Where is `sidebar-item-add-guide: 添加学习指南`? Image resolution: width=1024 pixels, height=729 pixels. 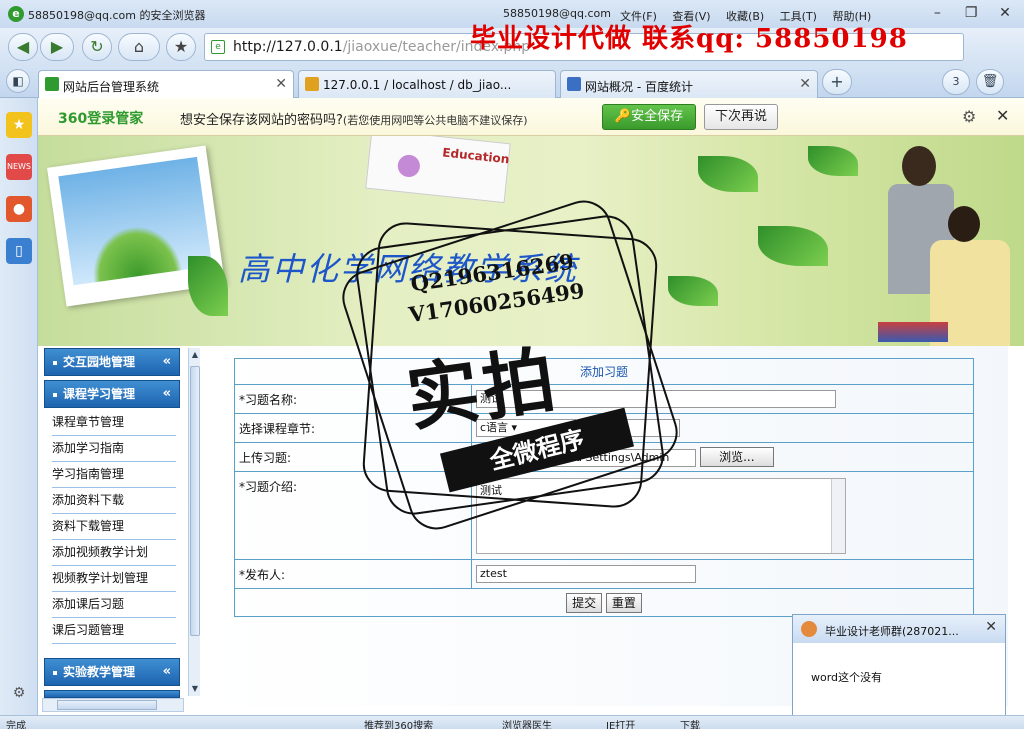 sidebar-item-add-guide: 添加学习指南 is located at coordinates (114, 449).